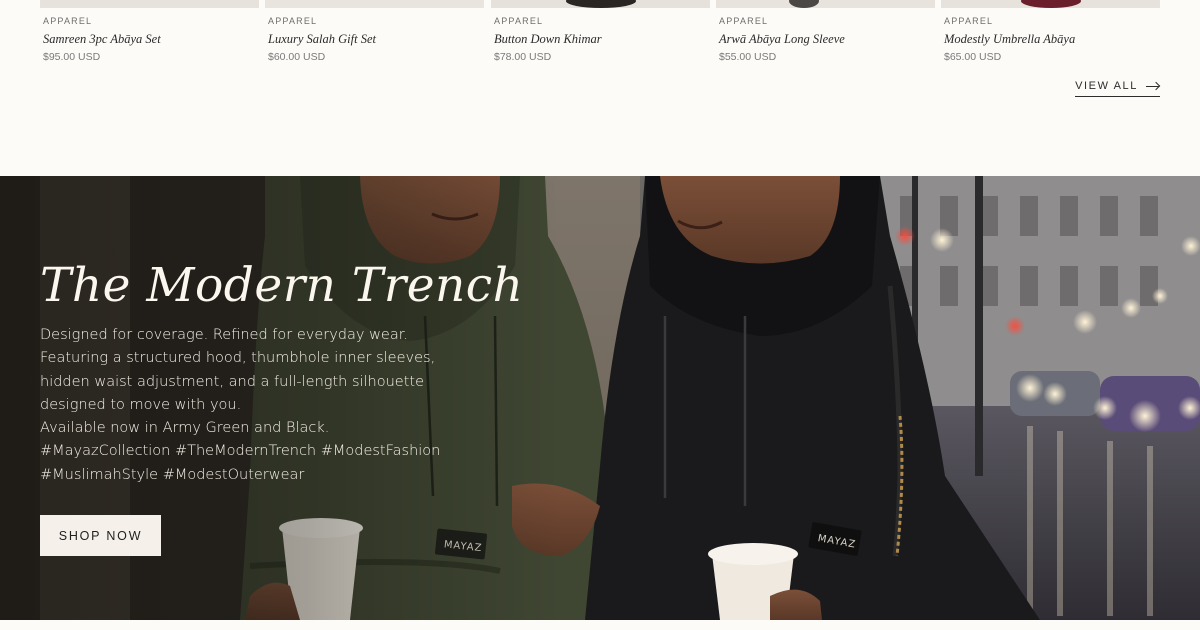 The width and height of the screenshot is (1200, 630). I want to click on product-title: Samreen 3pc Abāya Set, so click(149, 39).